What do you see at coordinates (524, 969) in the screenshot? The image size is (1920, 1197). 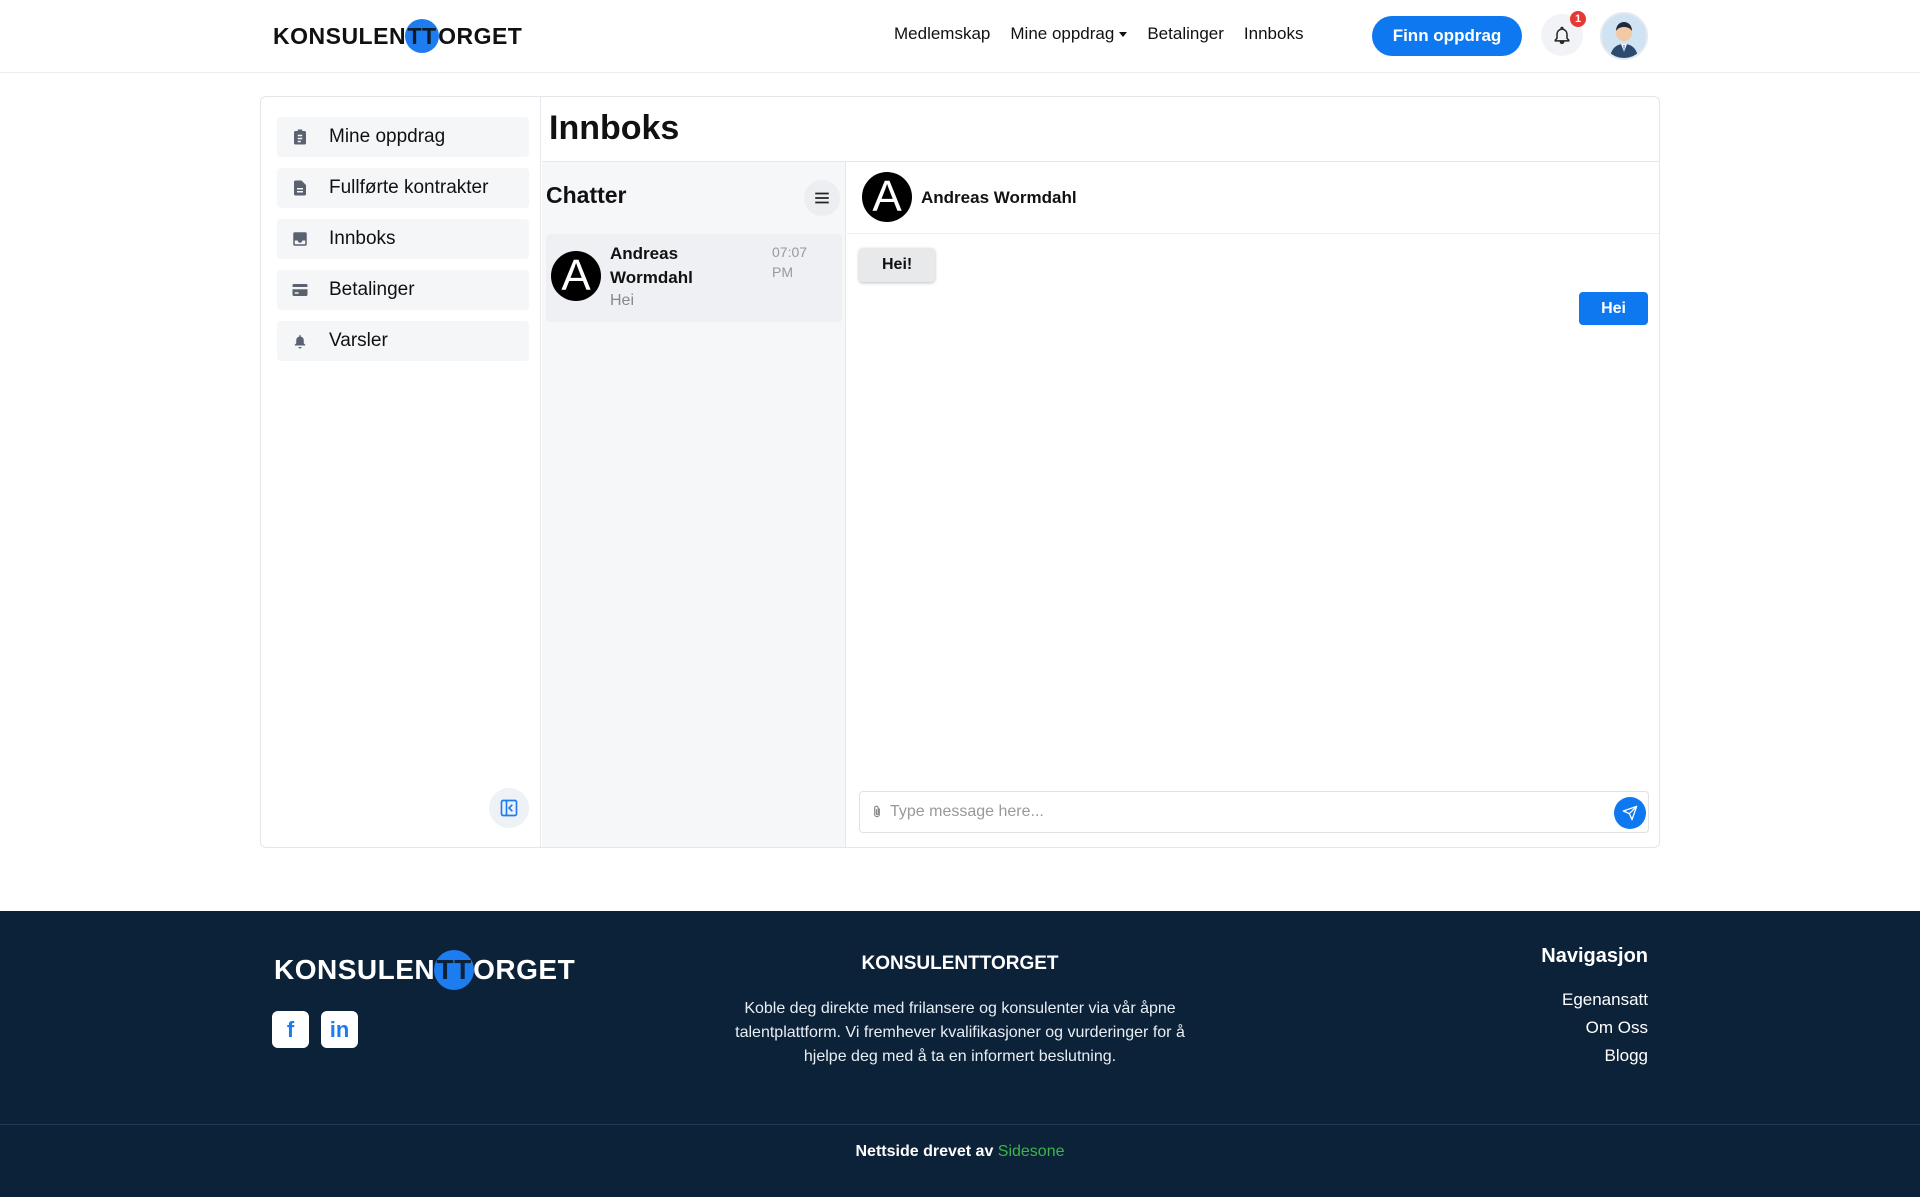 I see `footer-logo-text-end: ORGET` at bounding box center [524, 969].